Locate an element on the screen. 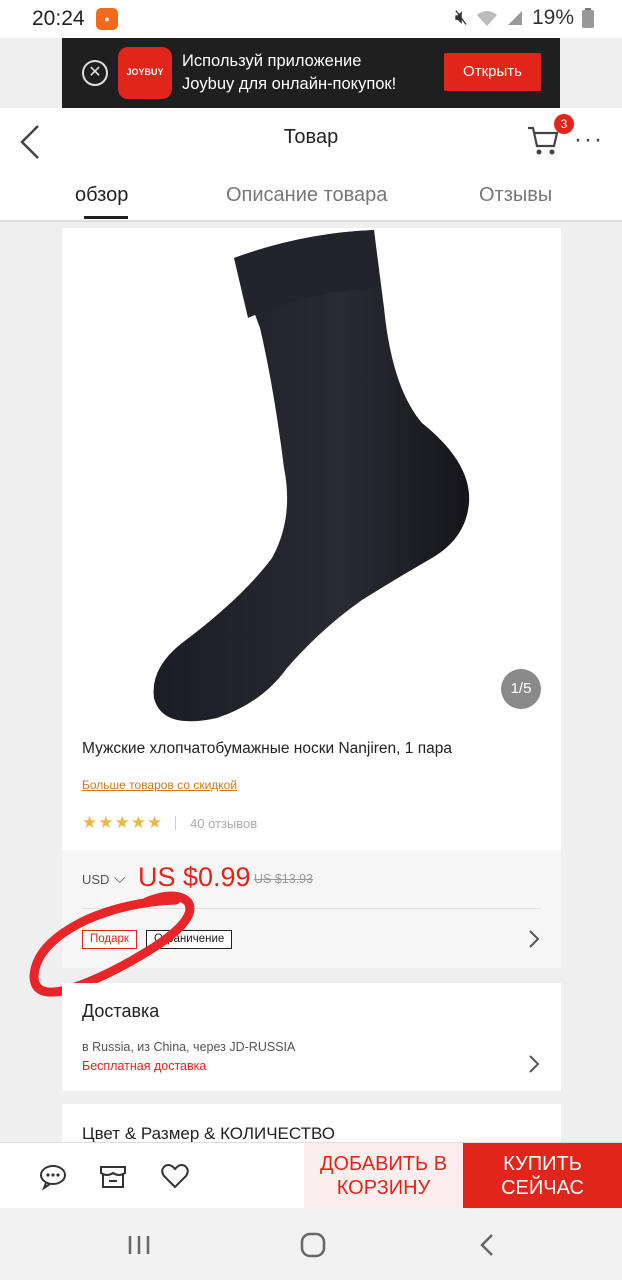 The image size is (622, 1280). add-to-cart-label-line1: ДОБАВИТЬ В is located at coordinates (383, 1164).